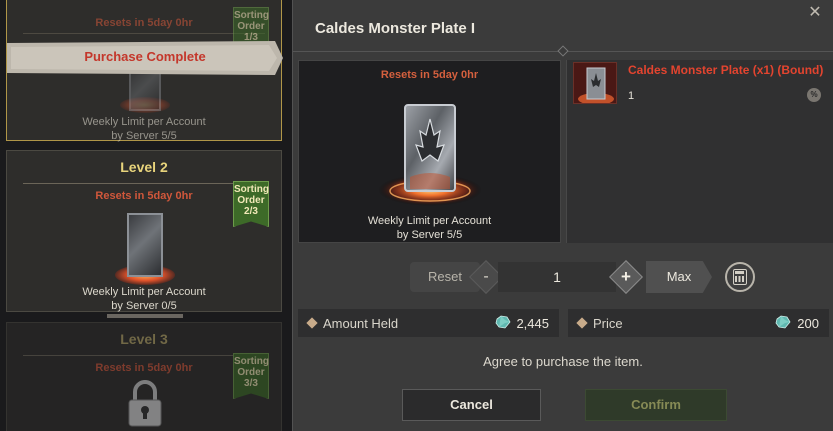 This screenshot has width=833, height=431. I want to click on sorting-order-ribbon: Sorting Order 2/3, so click(251, 204).